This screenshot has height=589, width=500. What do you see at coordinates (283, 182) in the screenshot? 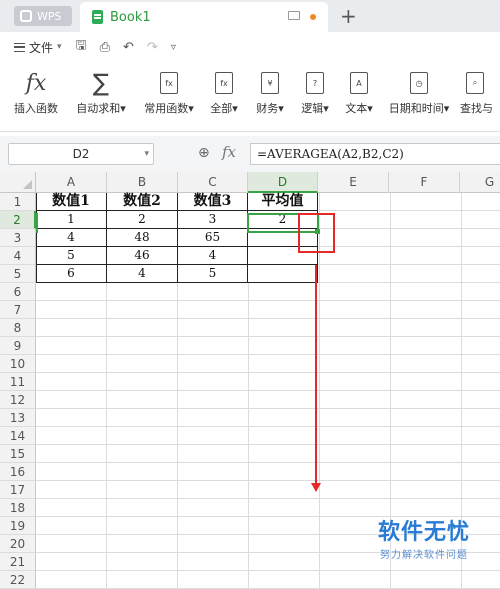
I see `column-header-d: D` at bounding box center [283, 182].